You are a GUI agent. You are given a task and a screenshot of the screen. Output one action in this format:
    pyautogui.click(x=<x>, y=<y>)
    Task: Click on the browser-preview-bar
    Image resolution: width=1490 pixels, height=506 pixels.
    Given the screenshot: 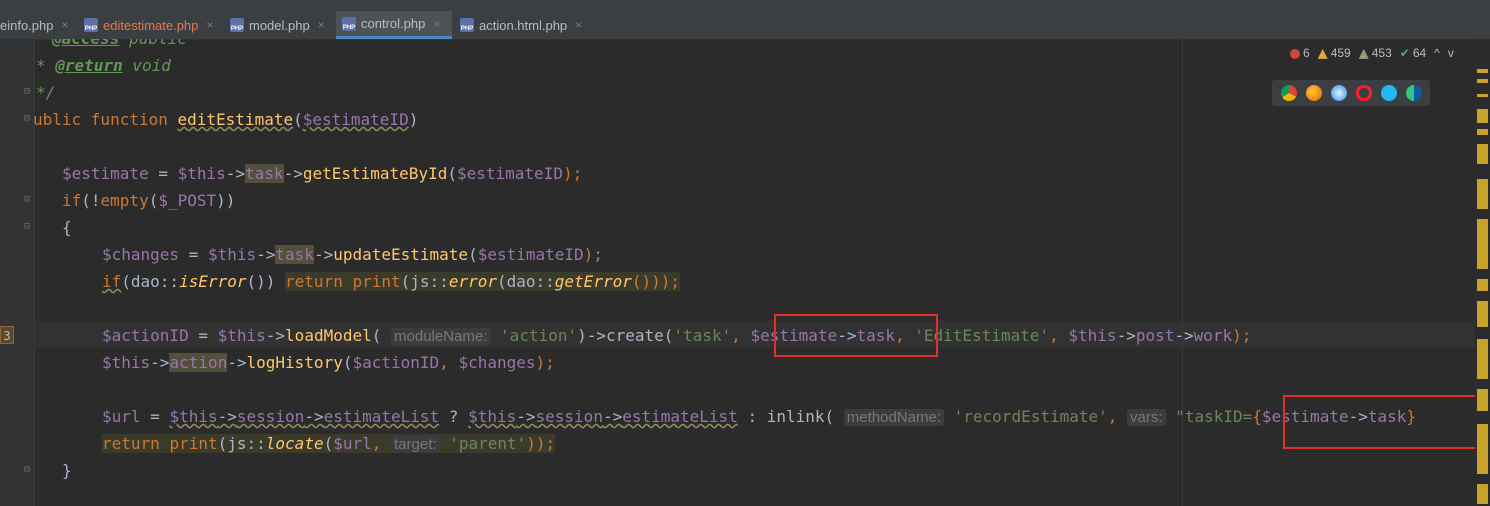 What is the action you would take?
    pyautogui.click(x=1351, y=93)
    